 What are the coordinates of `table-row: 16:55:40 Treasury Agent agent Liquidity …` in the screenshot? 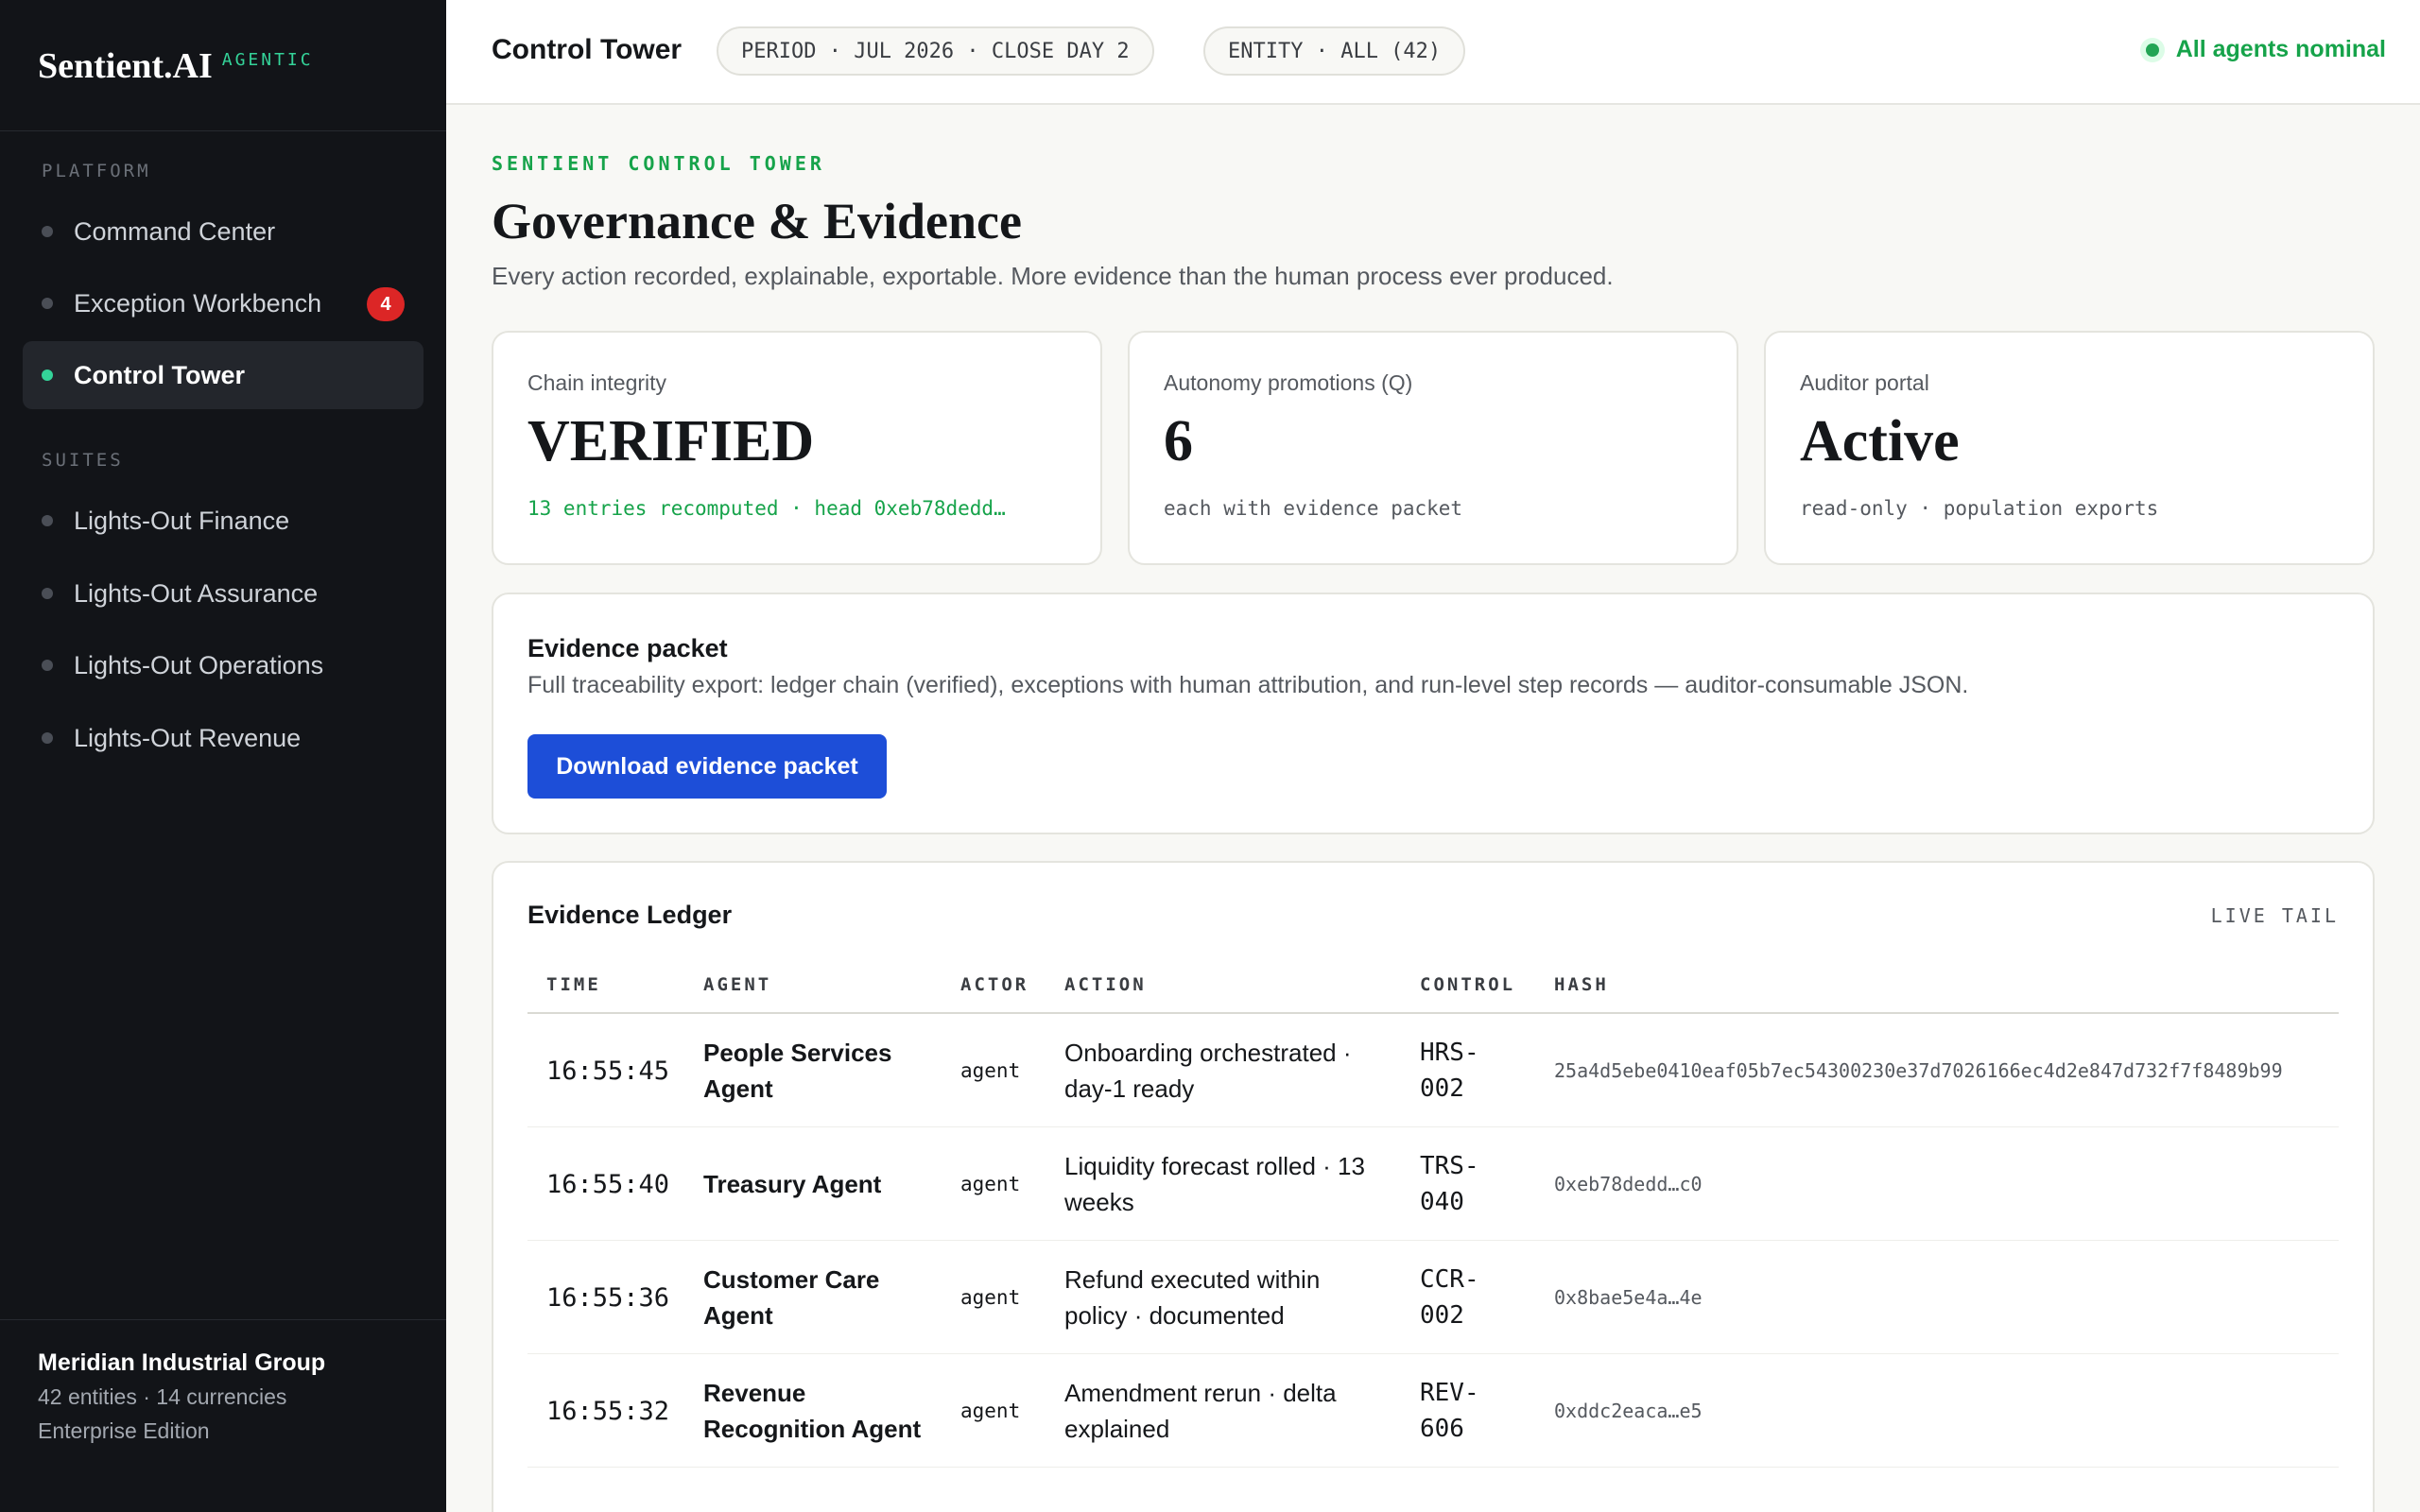 It's located at (1433, 1184).